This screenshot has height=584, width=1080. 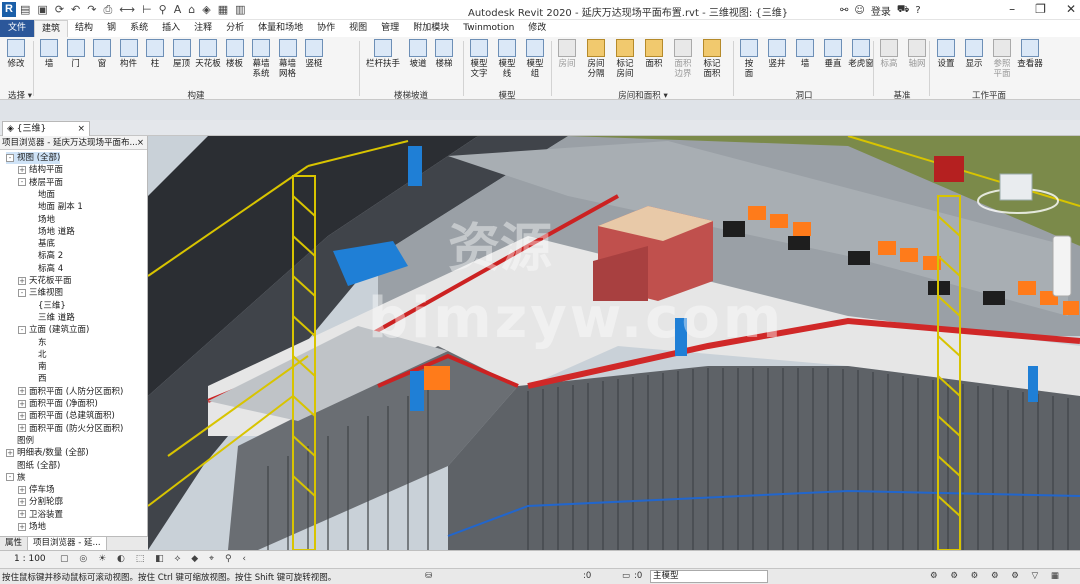 What do you see at coordinates (712, 59) in the screenshot?
I see `ribbon-button-ribbon-room_buttons-5: 标记 面积` at bounding box center [712, 59].